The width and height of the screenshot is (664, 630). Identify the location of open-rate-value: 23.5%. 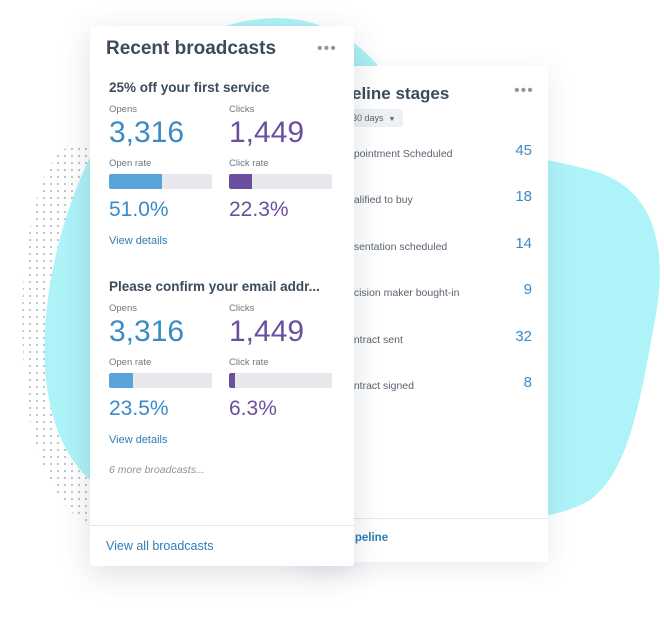
(139, 408).